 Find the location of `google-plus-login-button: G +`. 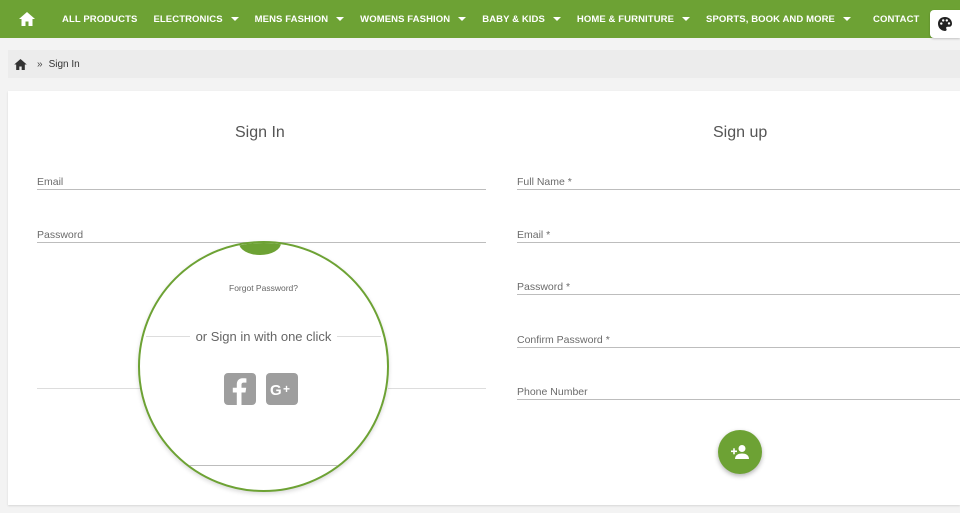

google-plus-login-button: G + is located at coordinates (282, 389).